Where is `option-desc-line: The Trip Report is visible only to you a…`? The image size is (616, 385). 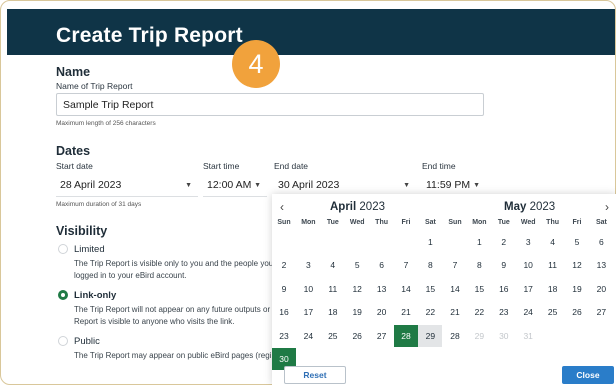 option-desc-line: The Trip Report is visible only to you a… is located at coordinates (174, 263).